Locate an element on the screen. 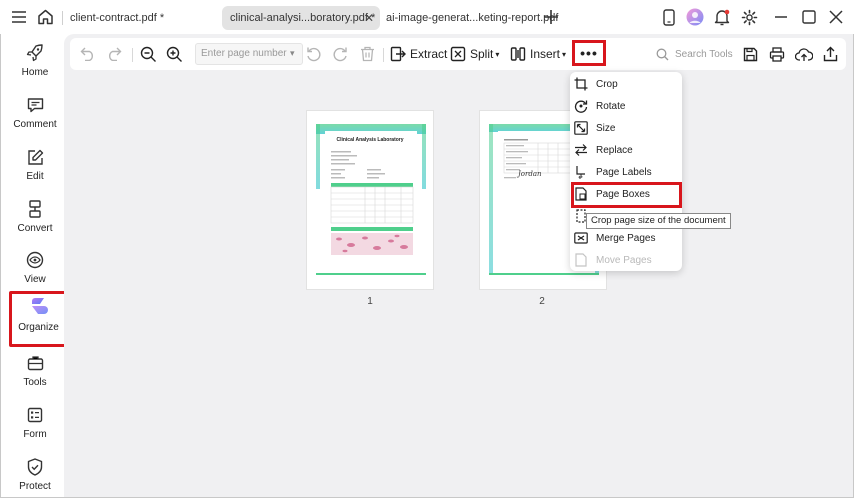 This screenshot has height=498, width=854. page-labels-icon: # is located at coordinates (581, 172).